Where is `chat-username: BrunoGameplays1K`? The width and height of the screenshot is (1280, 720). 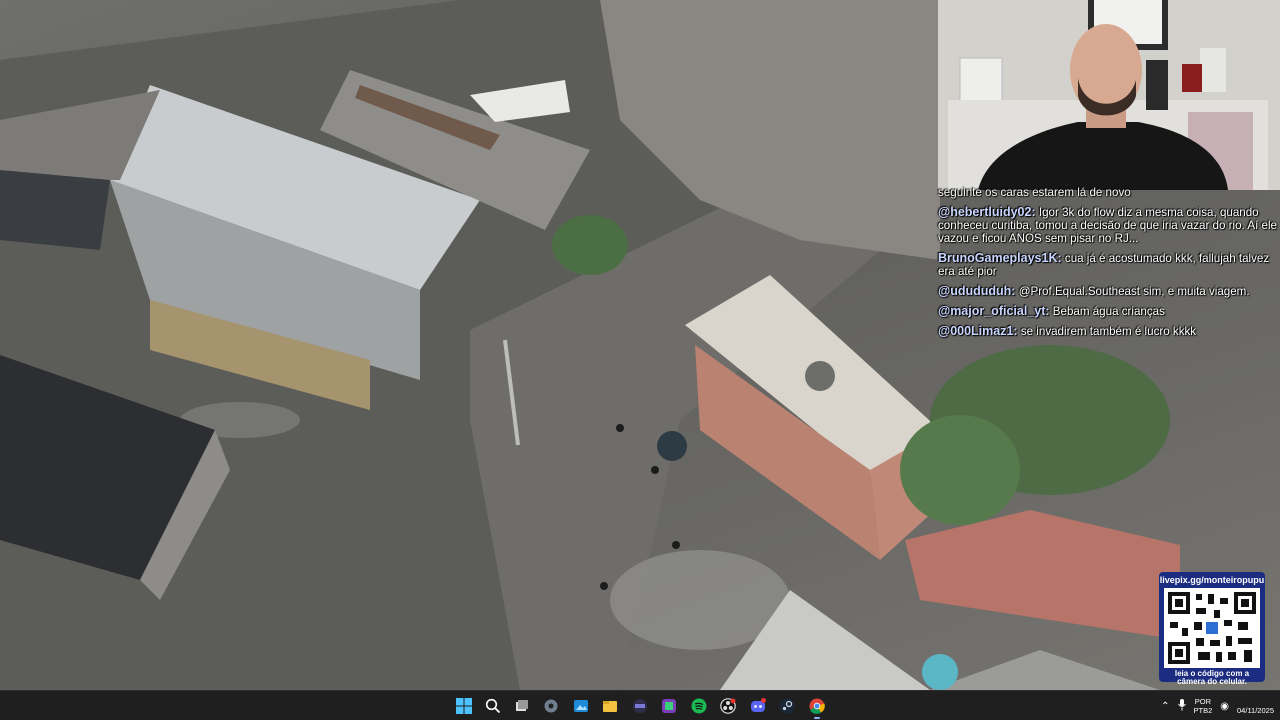
chat-username: BrunoGameplays1K is located at coordinates (1000, 258).